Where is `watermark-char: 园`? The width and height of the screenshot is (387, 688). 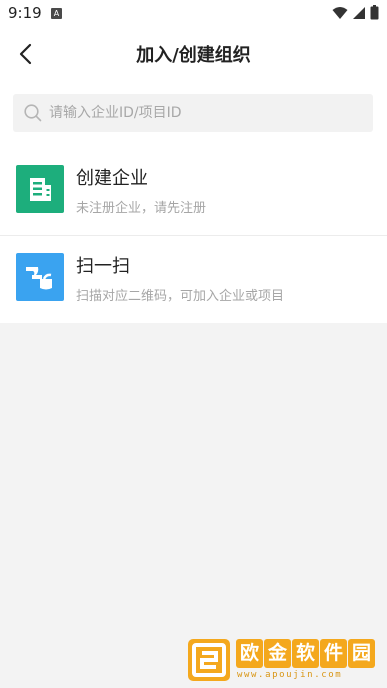 watermark-char: 园 is located at coordinates (361, 653).